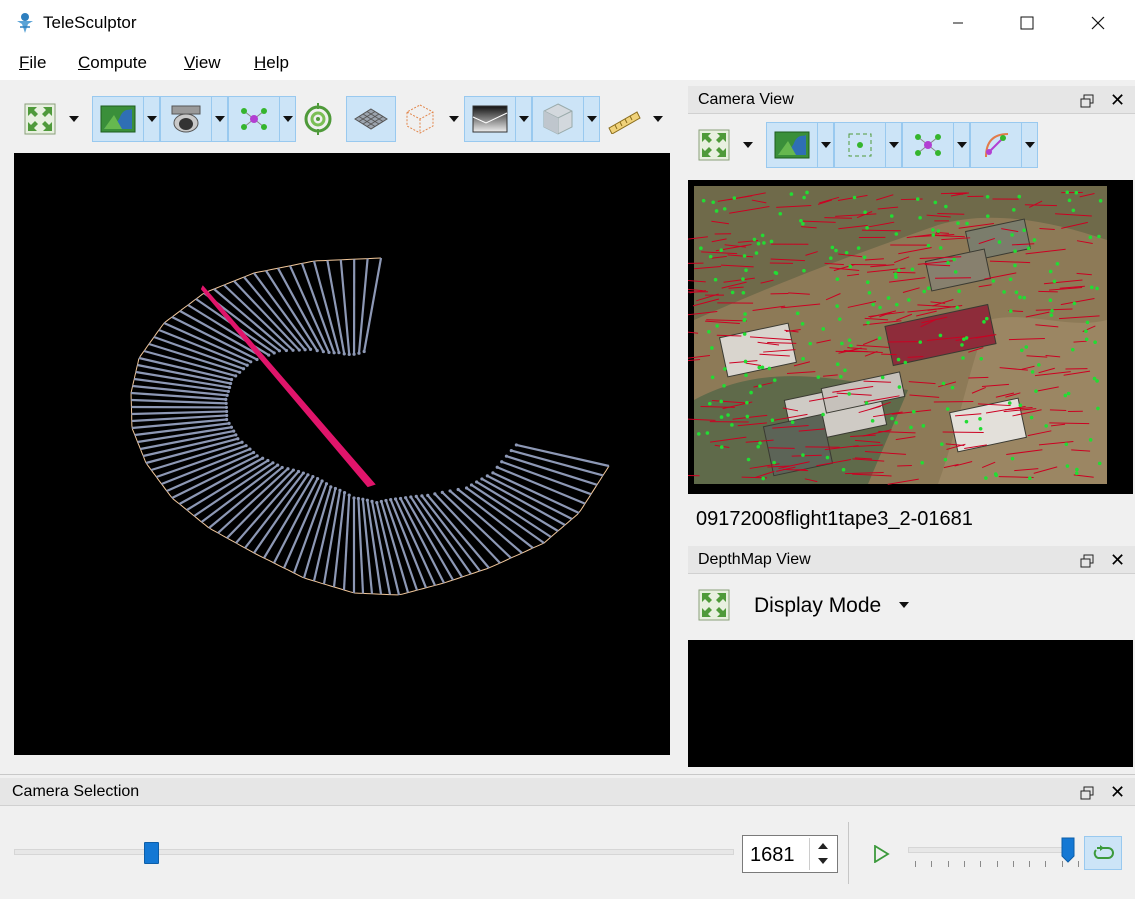  I want to click on volume-toggle-button, so click(558, 119).